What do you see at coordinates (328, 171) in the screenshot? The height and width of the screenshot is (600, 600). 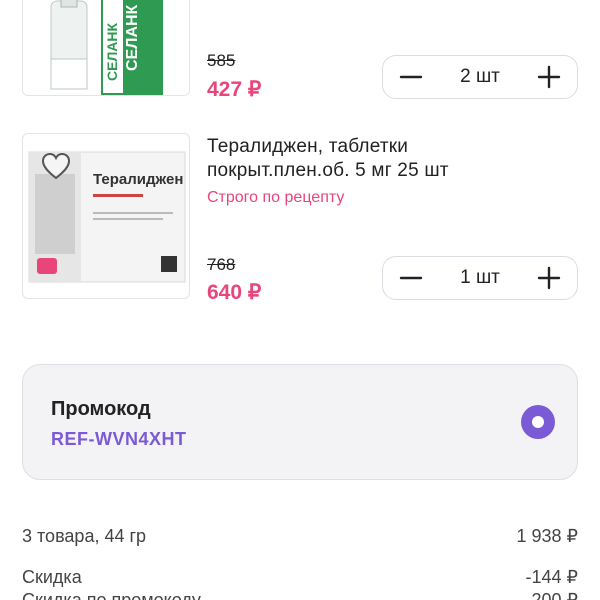 I see `product-name-line2: покрыт.плен.об. 5 мг 25 шт` at bounding box center [328, 171].